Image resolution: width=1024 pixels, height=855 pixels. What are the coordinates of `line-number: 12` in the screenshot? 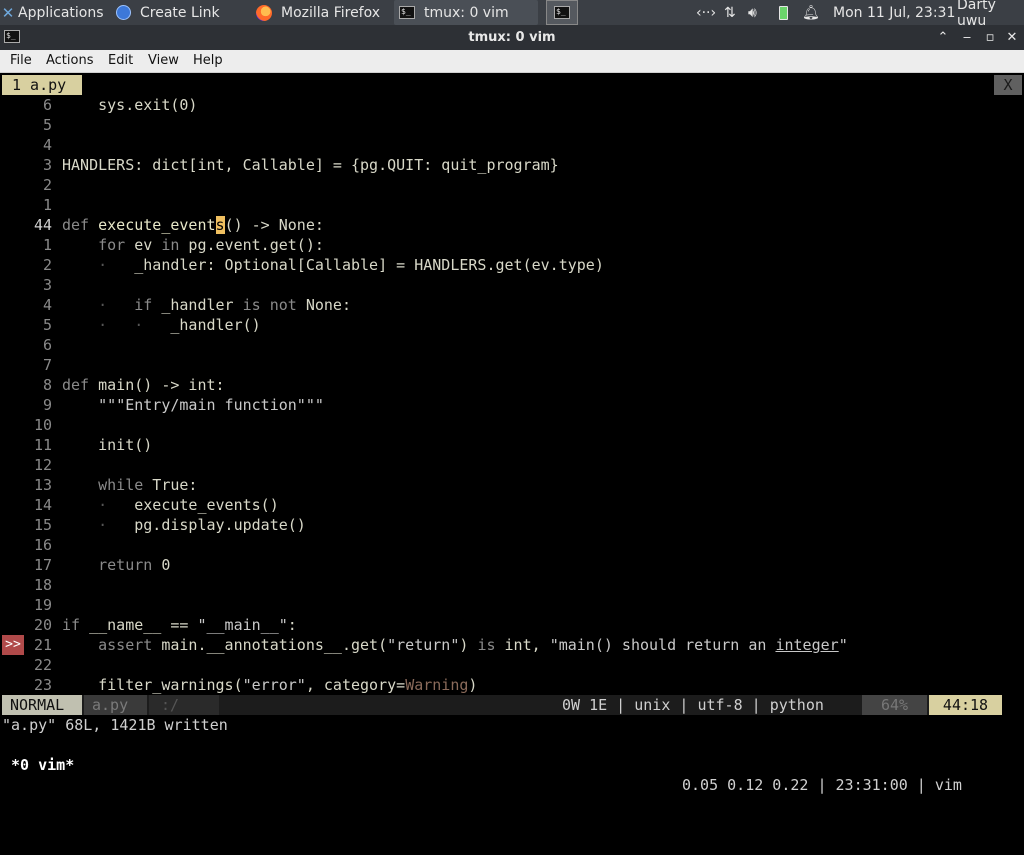 It's located at (42, 465).